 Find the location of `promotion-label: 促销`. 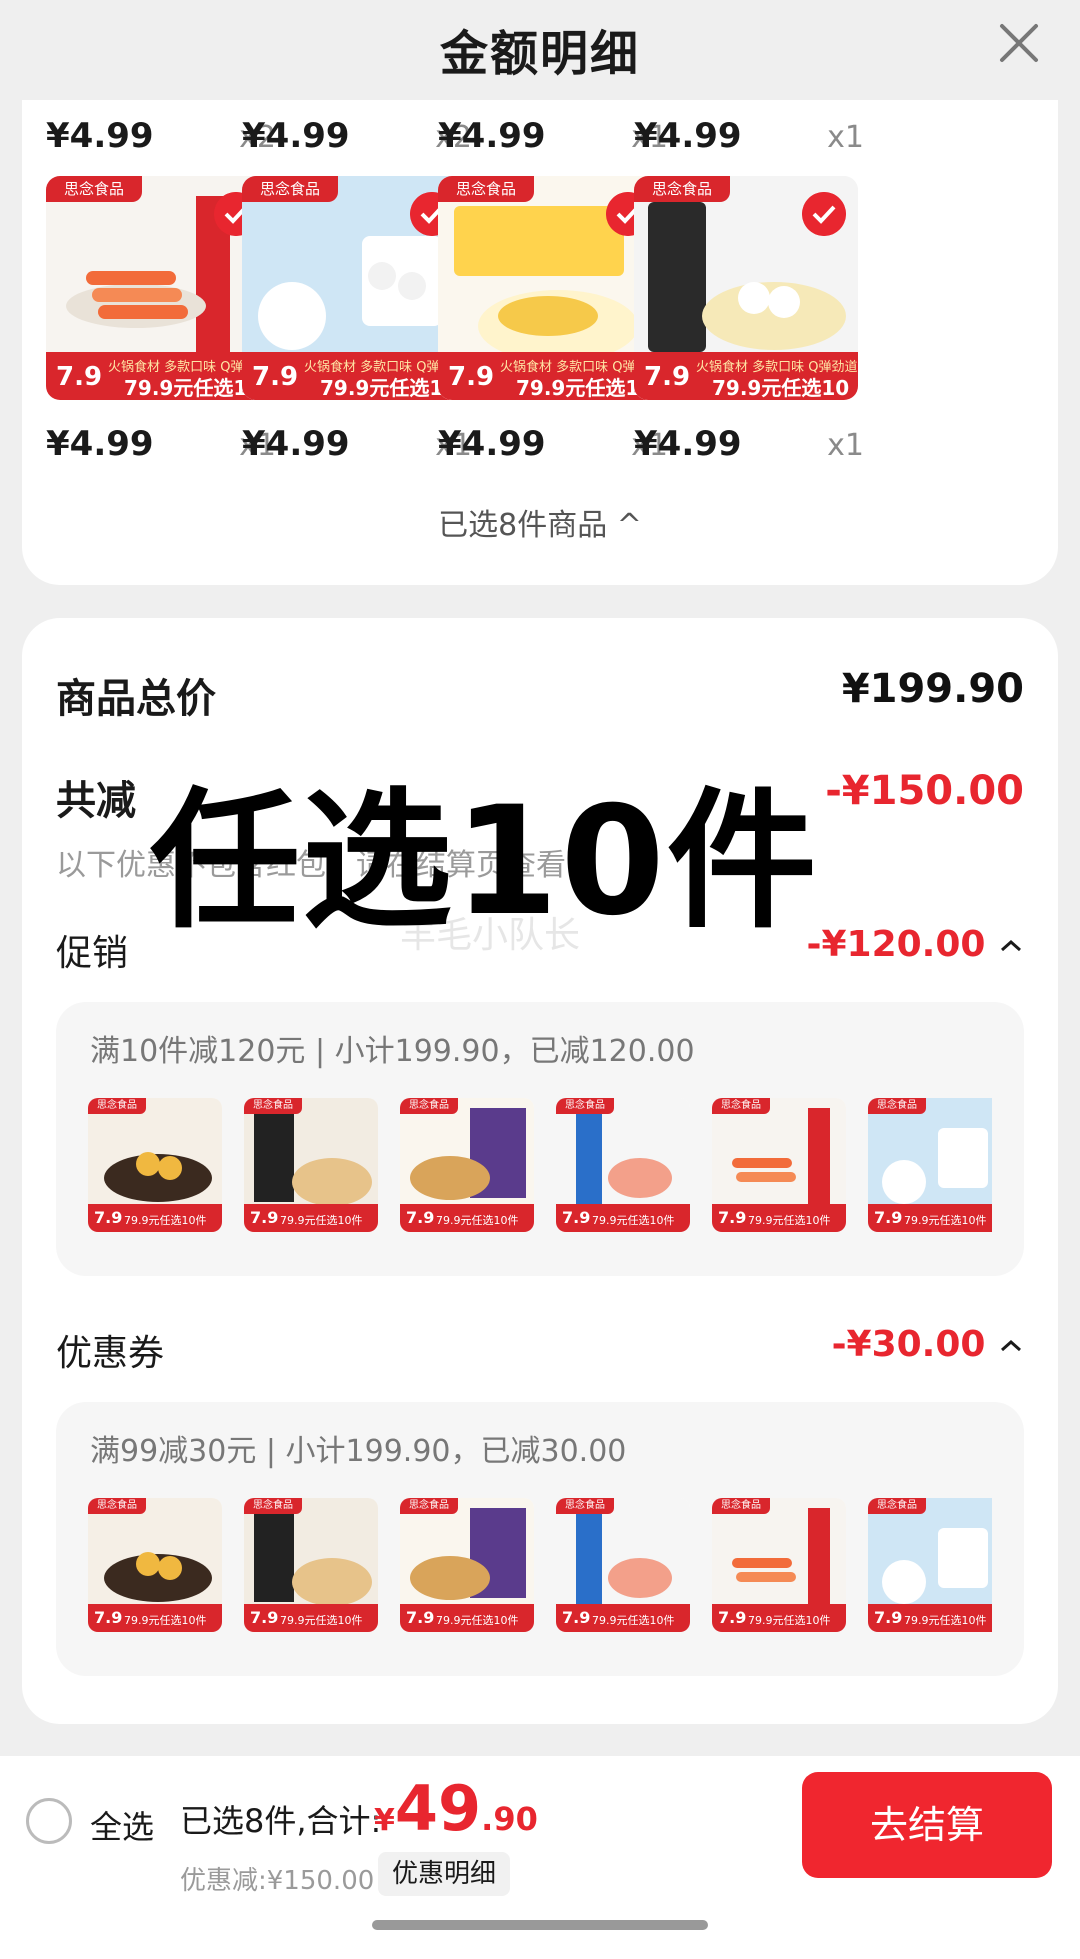

promotion-label: 促销 is located at coordinates (92, 953).